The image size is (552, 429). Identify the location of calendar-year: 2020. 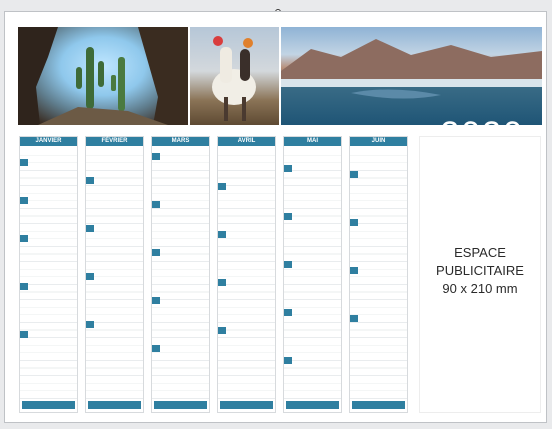
(482, 120).